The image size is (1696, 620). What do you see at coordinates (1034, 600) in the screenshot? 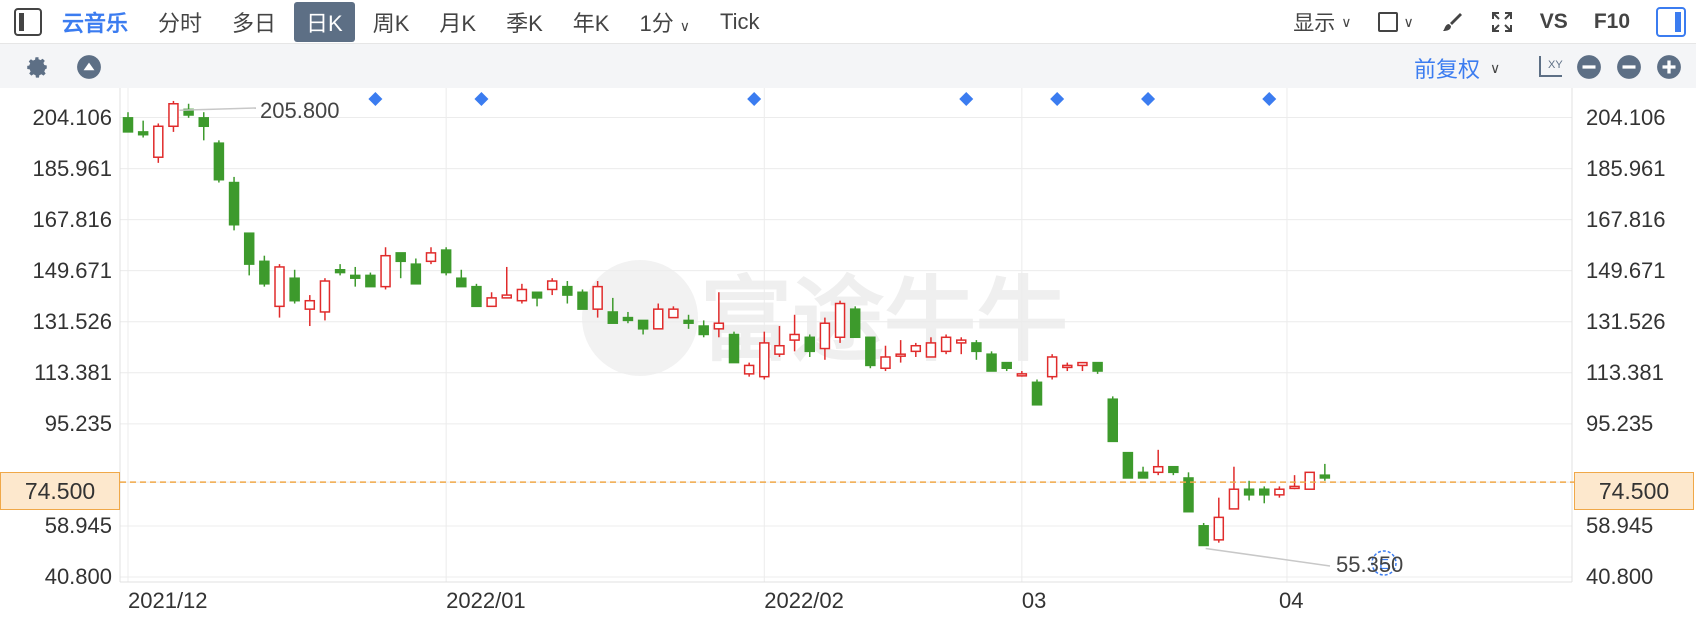
I see `x-tick-label: 03` at bounding box center [1034, 600].